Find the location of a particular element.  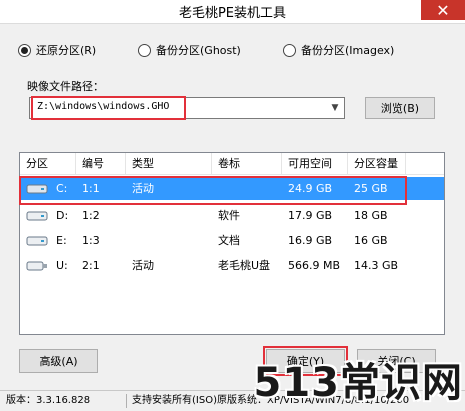

cell-size: 14.3 GB is located at coordinates (376, 265).